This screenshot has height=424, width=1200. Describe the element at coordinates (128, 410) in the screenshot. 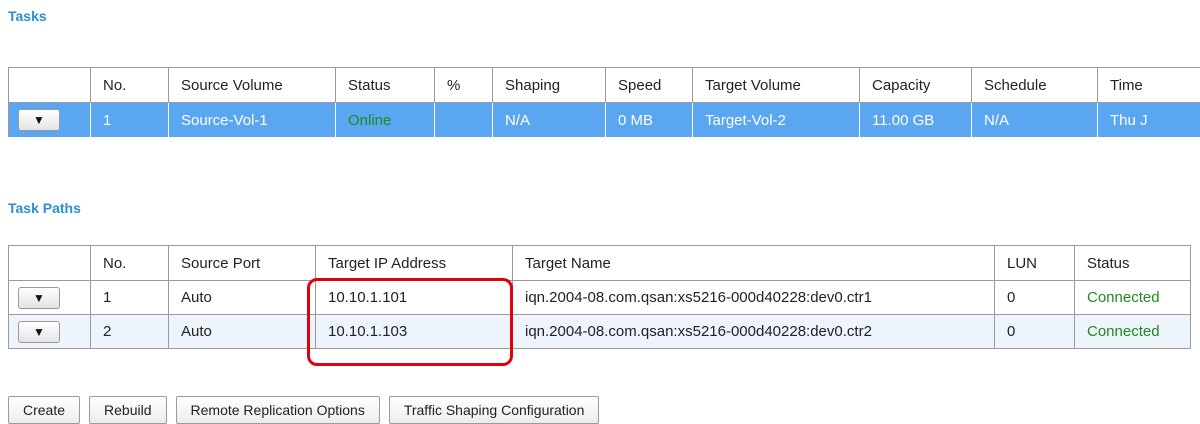

I see `rebuild-button: Rebuild` at that location.